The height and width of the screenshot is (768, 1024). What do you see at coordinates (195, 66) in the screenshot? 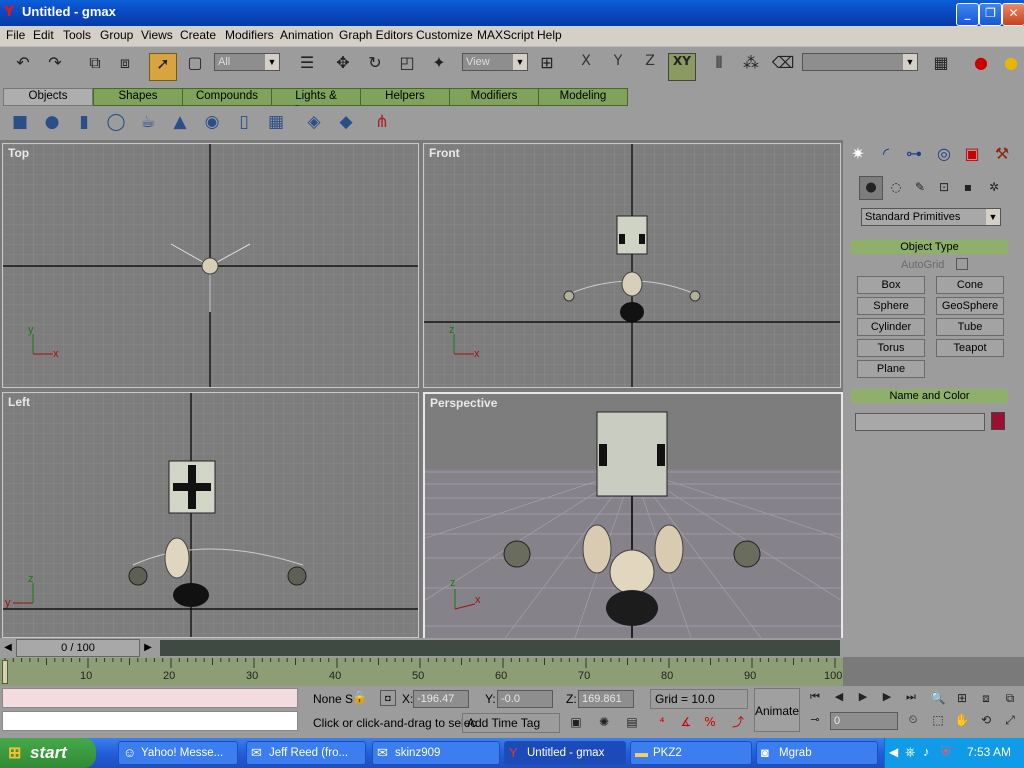
I see `region-select-icon: ▢` at bounding box center [195, 66].